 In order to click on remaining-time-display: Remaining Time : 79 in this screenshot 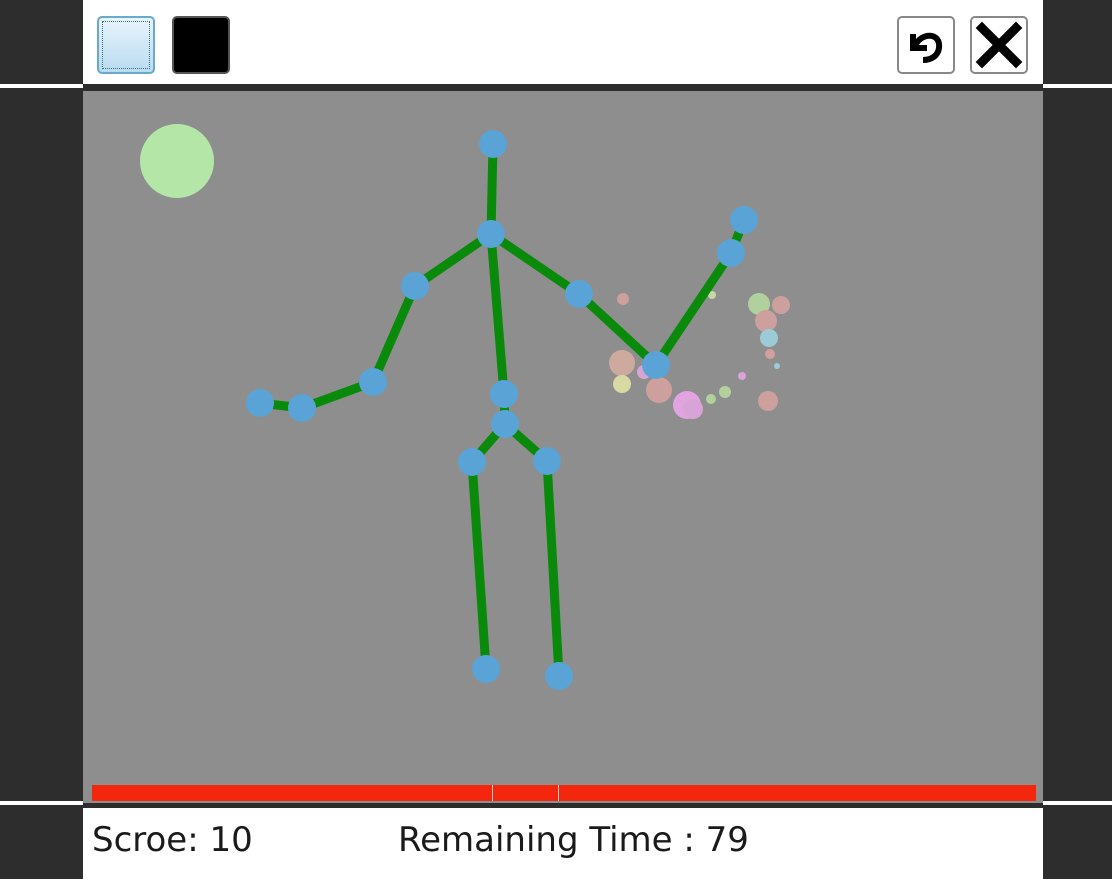, I will do `click(573, 840)`.